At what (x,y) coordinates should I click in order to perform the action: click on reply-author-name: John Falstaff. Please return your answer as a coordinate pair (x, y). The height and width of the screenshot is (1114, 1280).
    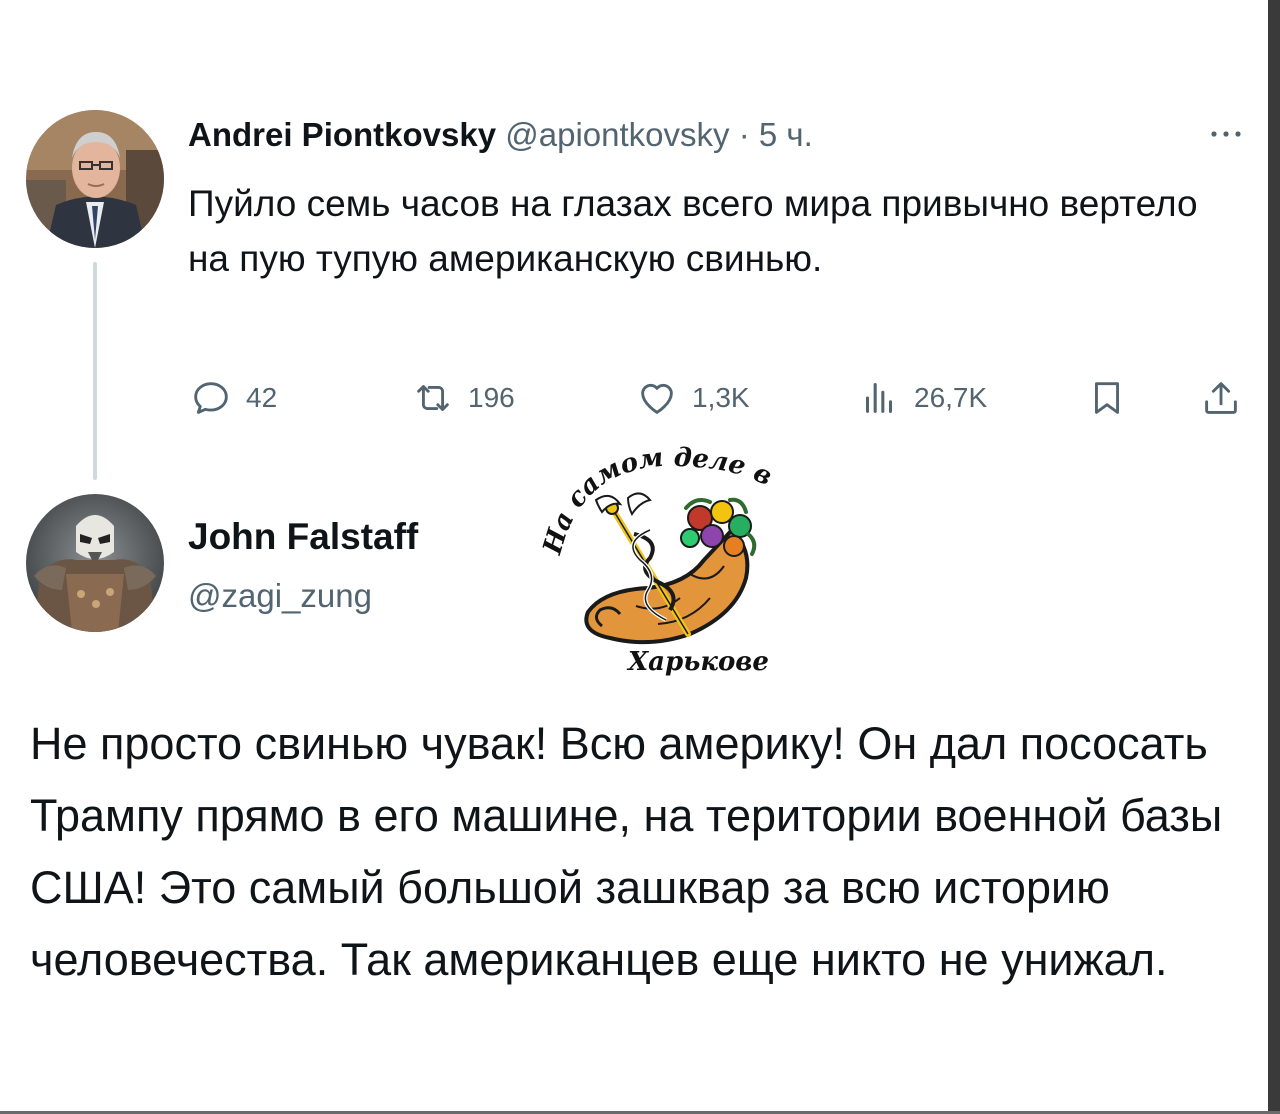
    Looking at the image, I should click on (303, 537).